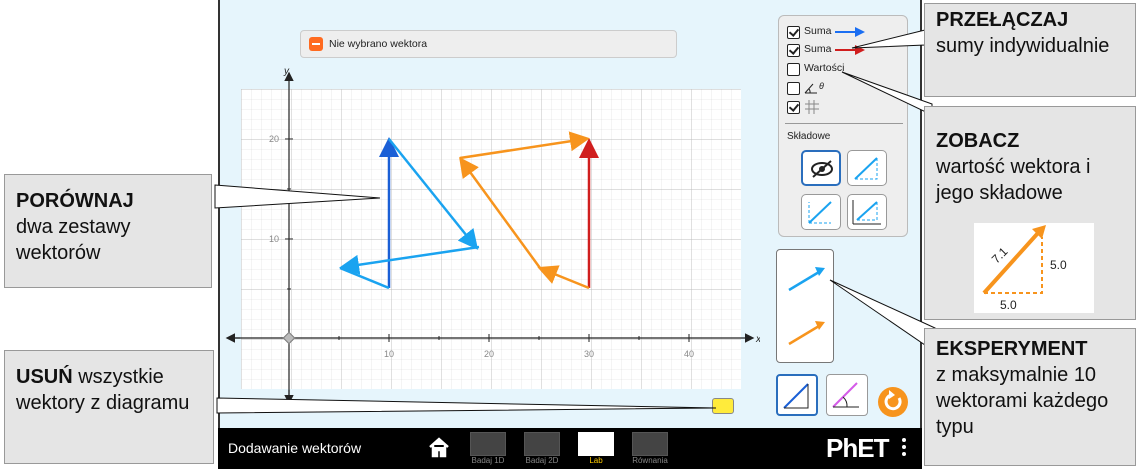  I want to click on eye-off-icon, so click(822, 169).